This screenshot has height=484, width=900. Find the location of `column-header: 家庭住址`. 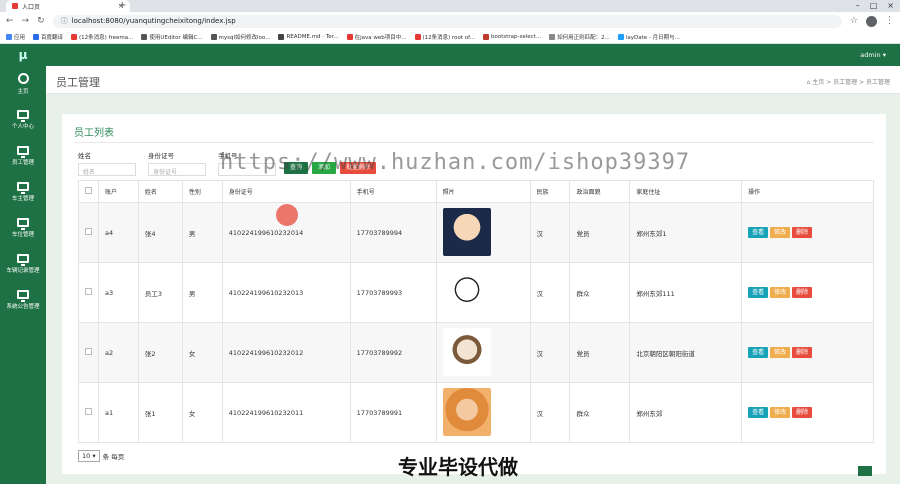

column-header: 家庭住址 is located at coordinates (686, 191).